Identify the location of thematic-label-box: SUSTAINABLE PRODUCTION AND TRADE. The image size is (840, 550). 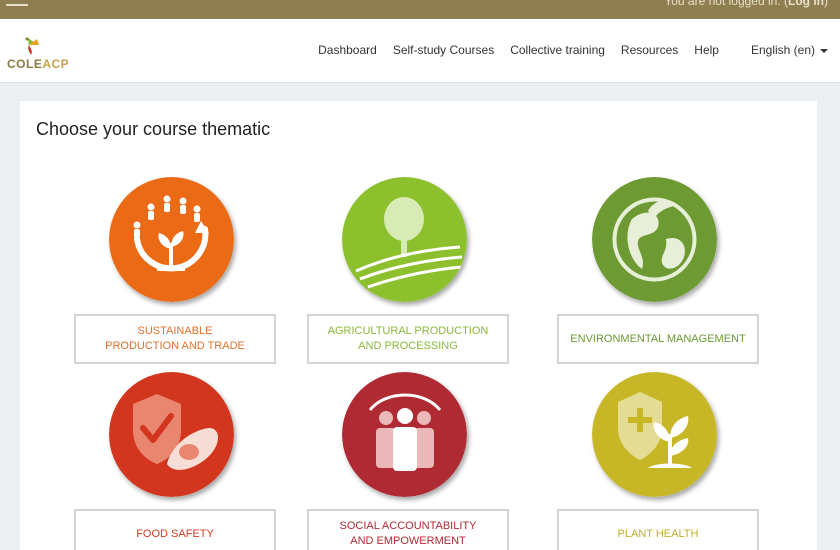
(175, 339).